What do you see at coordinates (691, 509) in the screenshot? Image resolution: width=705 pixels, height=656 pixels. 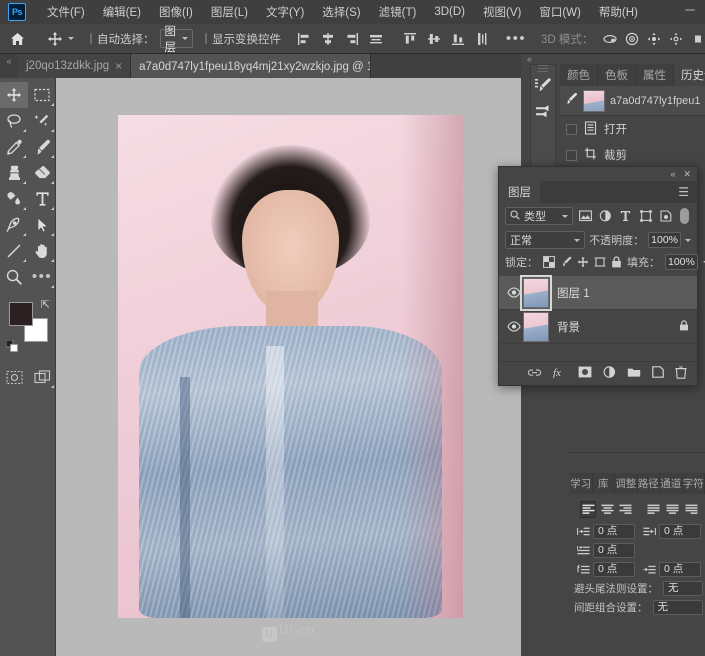 I see `justify-last-right-icon` at bounding box center [691, 509].